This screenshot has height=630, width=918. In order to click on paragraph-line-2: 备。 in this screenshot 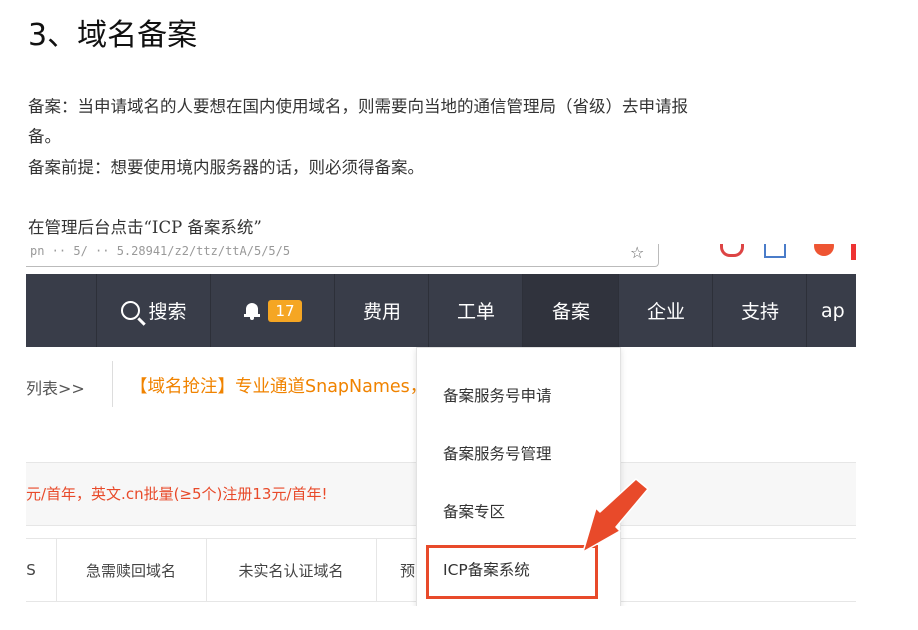, I will do `click(44, 136)`.